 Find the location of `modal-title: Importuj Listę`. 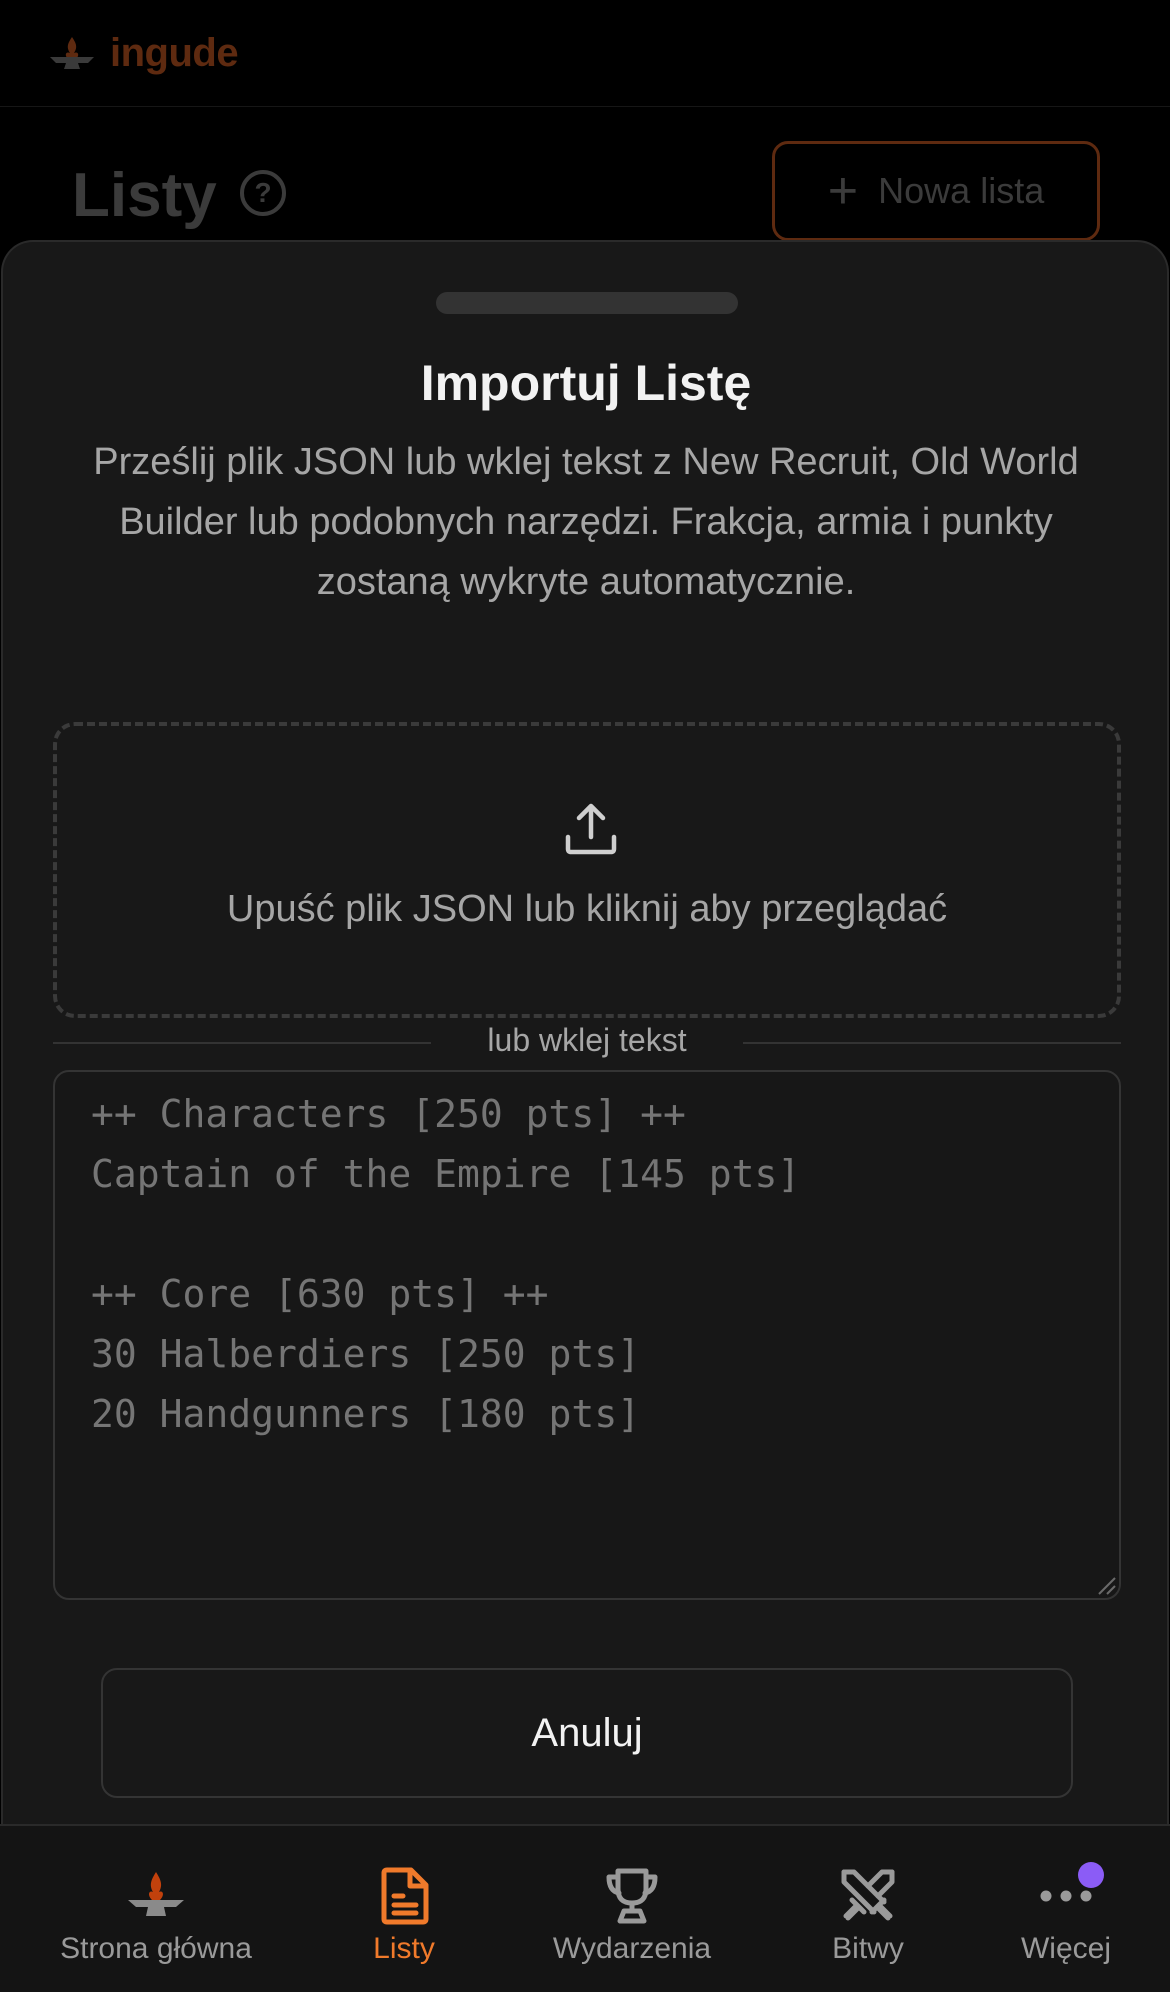

modal-title: Importuj Listę is located at coordinates (586, 383).